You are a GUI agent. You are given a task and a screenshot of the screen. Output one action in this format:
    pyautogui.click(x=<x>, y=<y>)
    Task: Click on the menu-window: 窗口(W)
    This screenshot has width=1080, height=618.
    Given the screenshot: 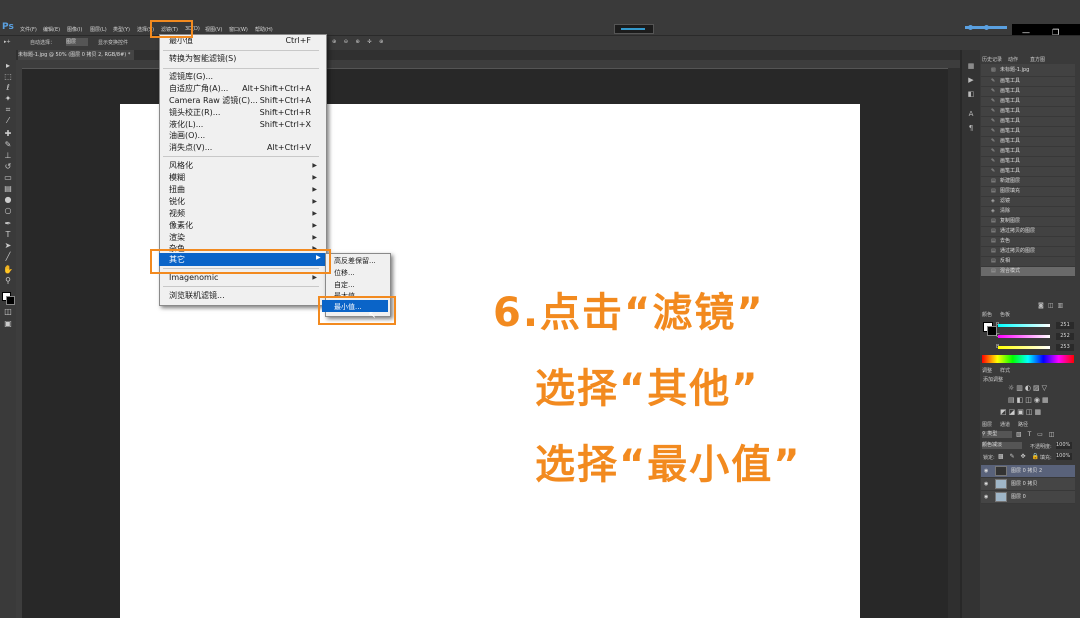 What is the action you would take?
    pyautogui.click(x=238, y=29)
    